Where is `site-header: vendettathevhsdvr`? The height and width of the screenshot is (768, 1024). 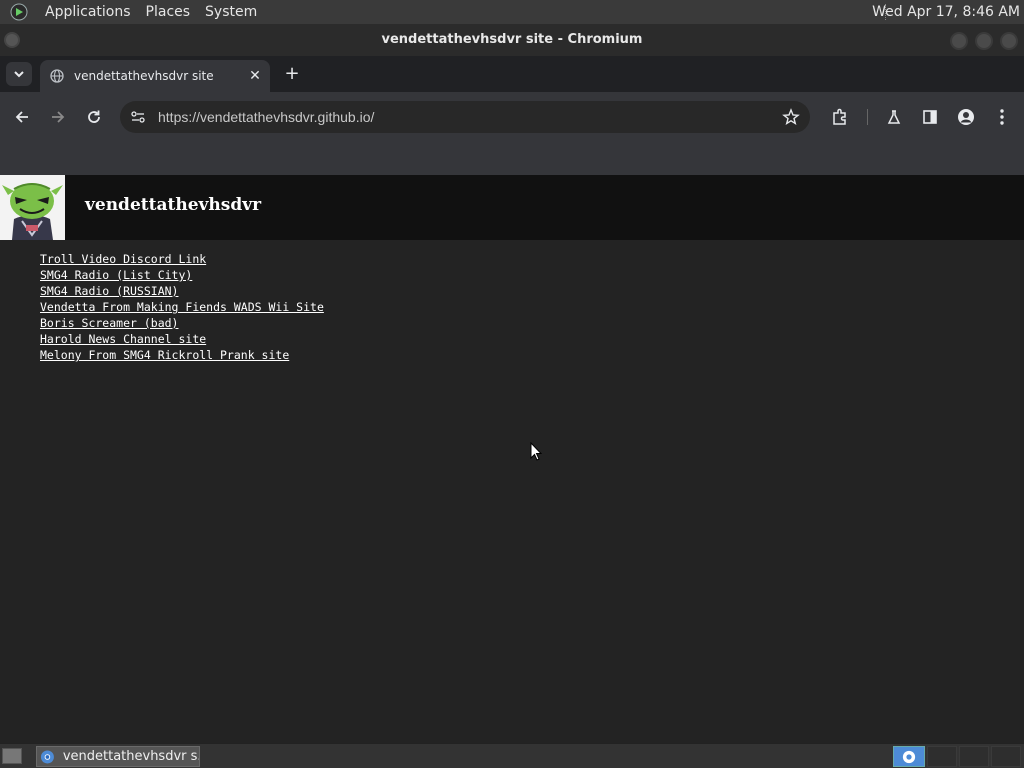 site-header: vendettathevhsdvr is located at coordinates (512, 207).